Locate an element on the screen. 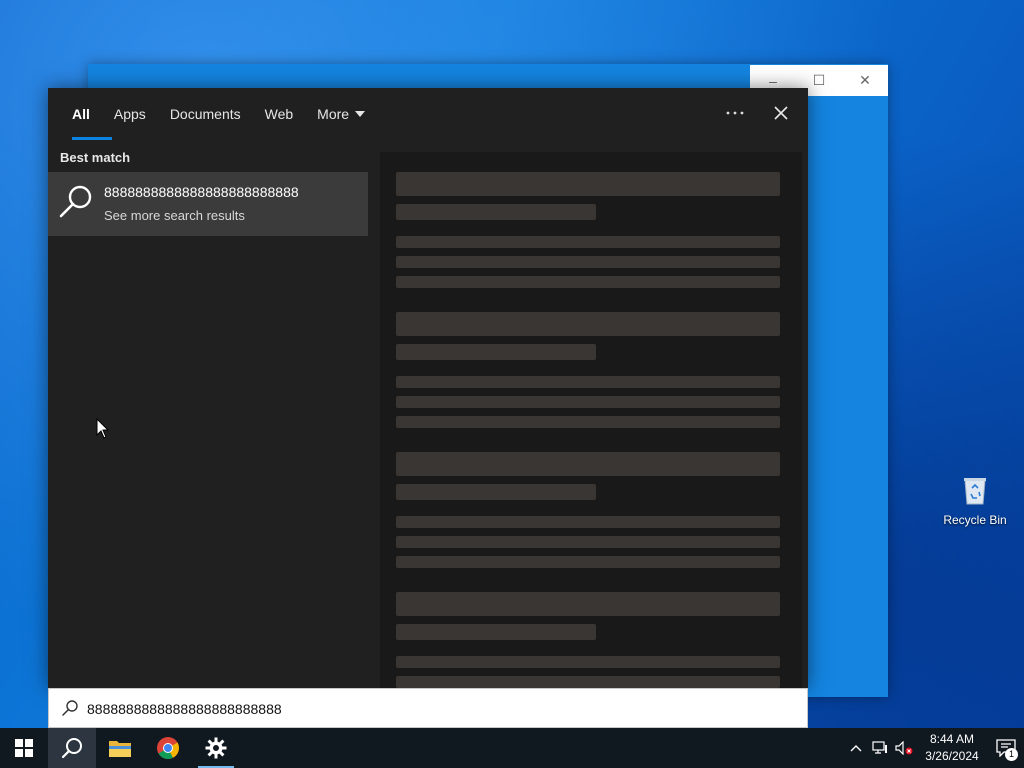  recycle-bin-label: Recycle Bin is located at coordinates (975, 520).